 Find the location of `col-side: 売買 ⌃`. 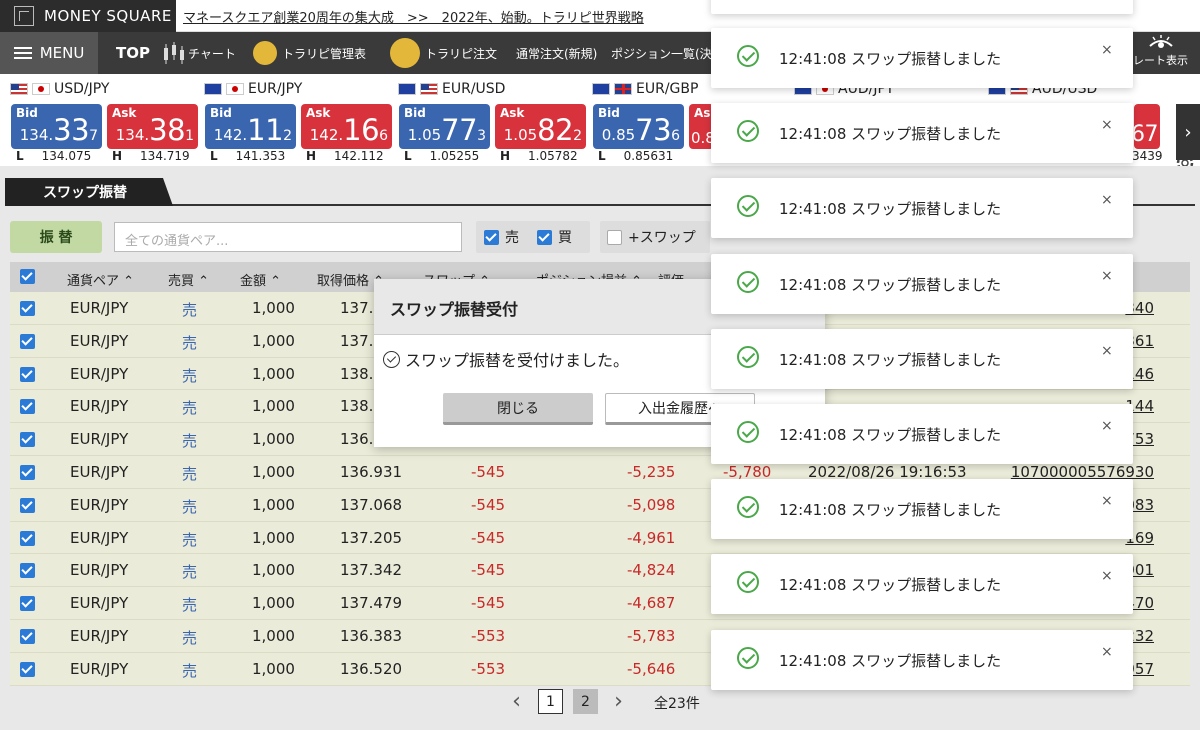

col-side: 売買 ⌃ is located at coordinates (188, 279).